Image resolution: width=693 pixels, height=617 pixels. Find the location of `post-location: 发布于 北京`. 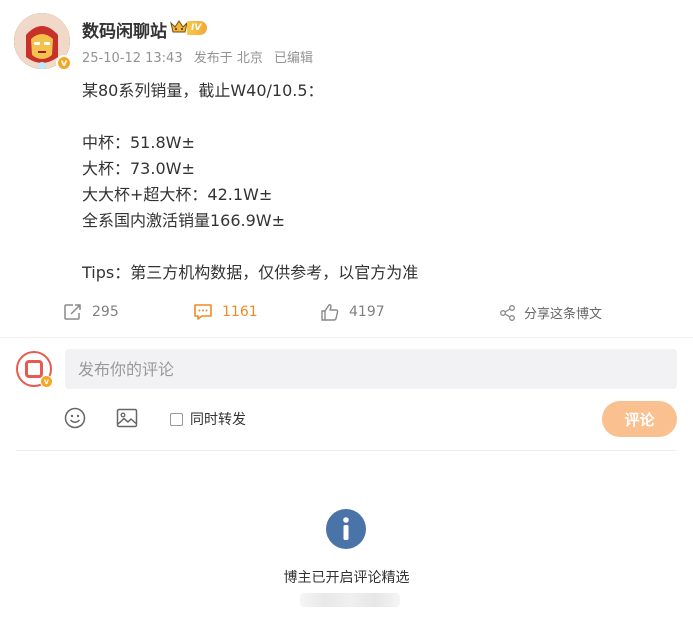

post-location: 发布于 北京 is located at coordinates (228, 58).